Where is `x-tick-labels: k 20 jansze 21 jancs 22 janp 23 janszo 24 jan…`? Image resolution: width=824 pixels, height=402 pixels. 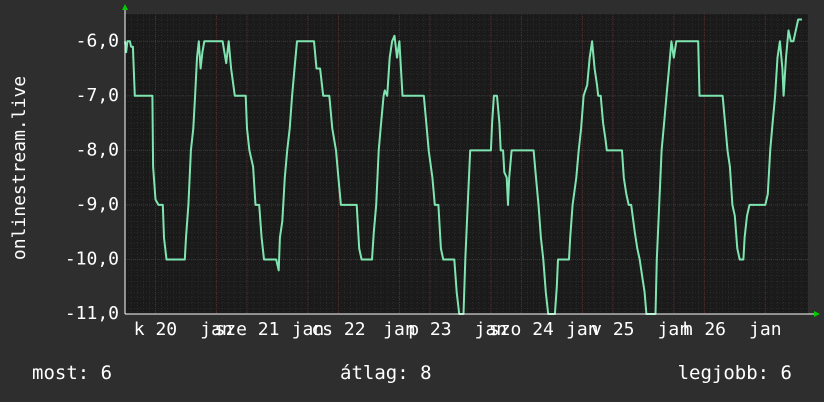 x-tick-labels: k 20 jansze 21 jancs 22 janp 23 janszo 24 jan… is located at coordinates (458, 329).